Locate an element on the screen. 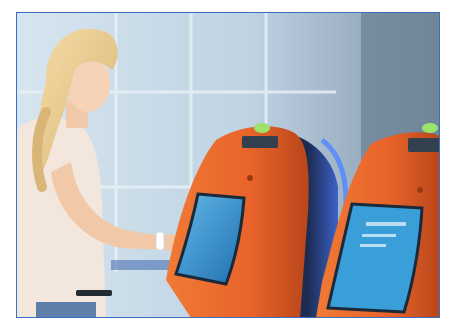  kiosk-2-indicator-light is located at coordinates (430, 128).